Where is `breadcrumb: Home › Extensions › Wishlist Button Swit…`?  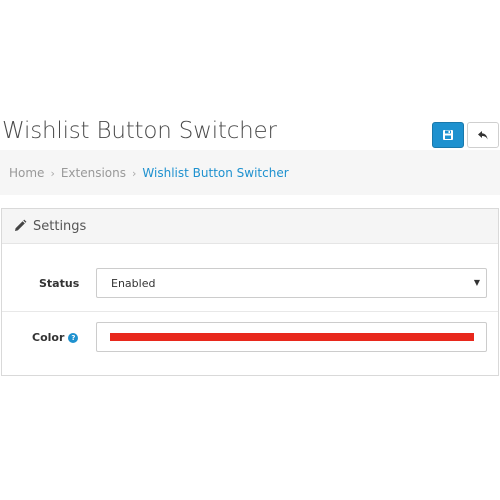 breadcrumb: Home › Extensions › Wishlist Button Swit… is located at coordinates (149, 173).